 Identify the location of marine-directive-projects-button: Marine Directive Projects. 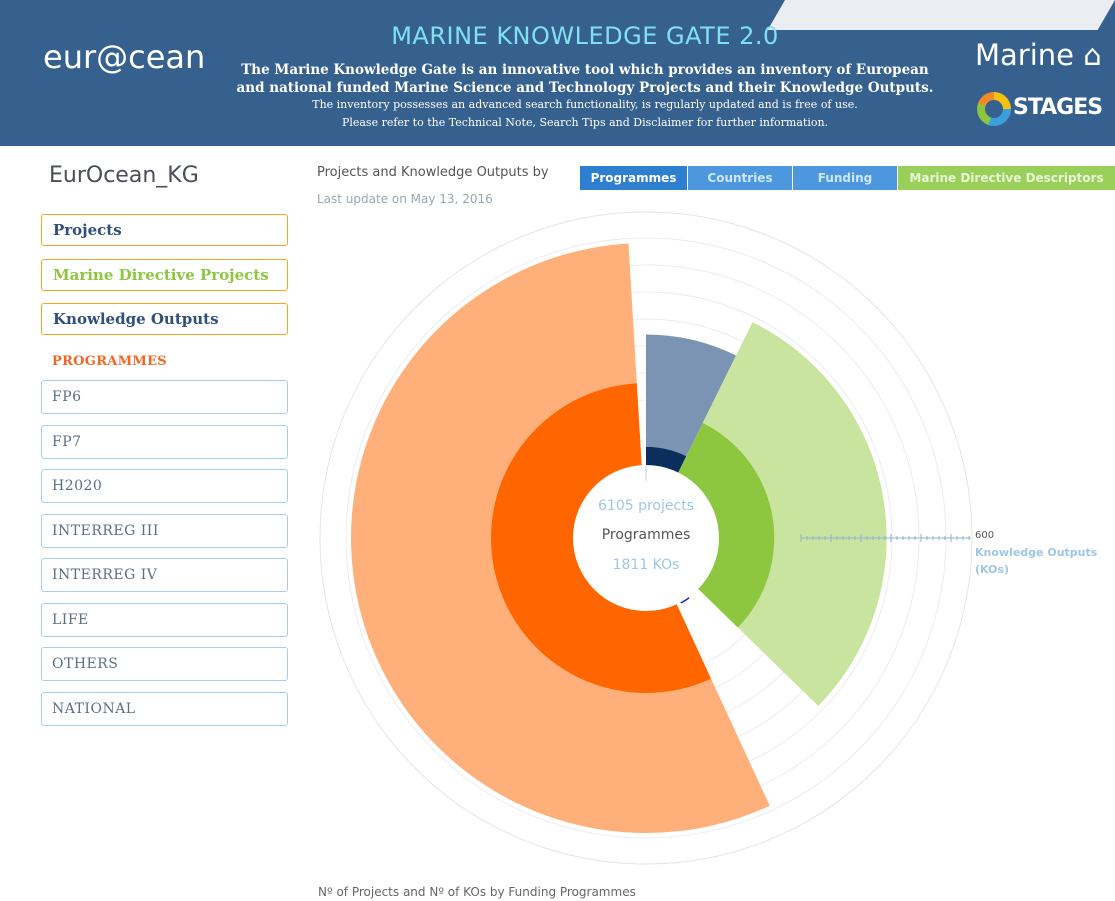
(164, 275).